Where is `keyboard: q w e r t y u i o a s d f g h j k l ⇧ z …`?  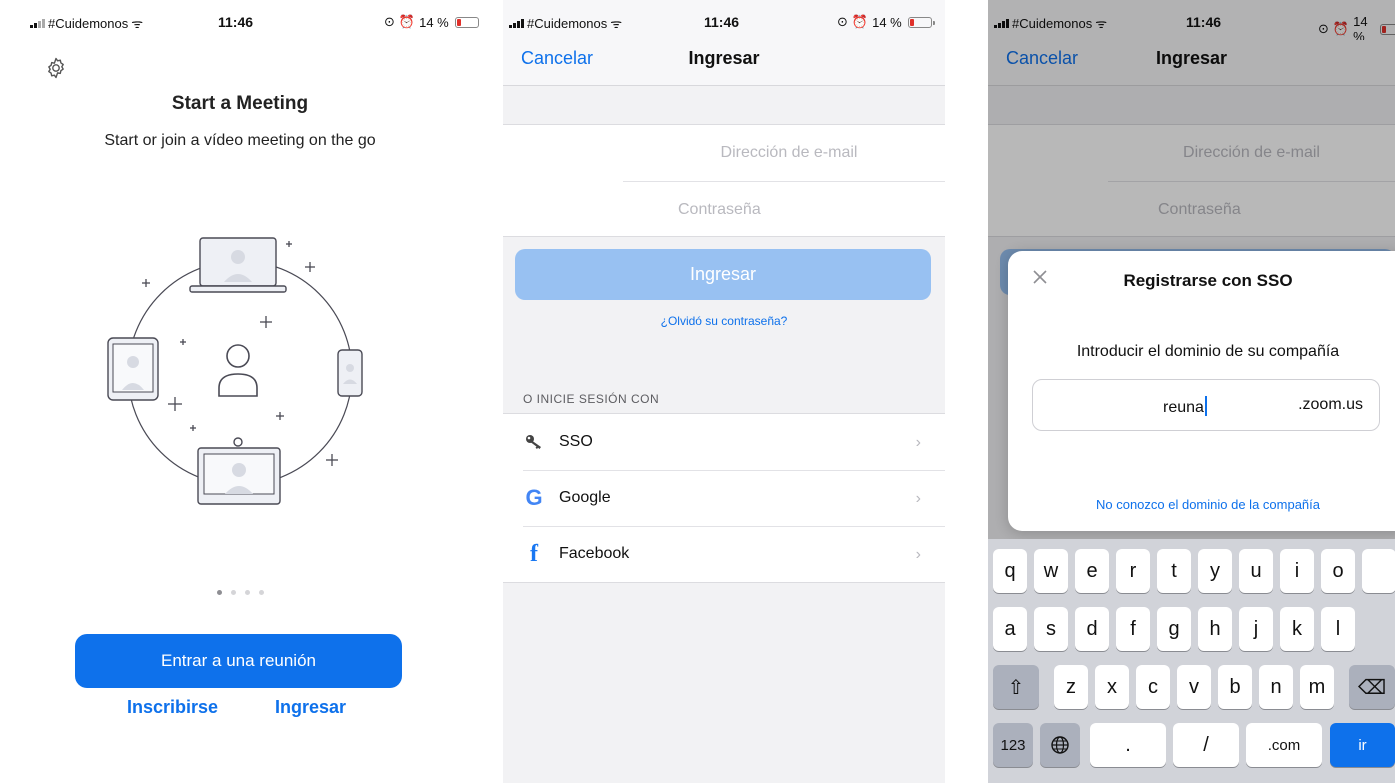
keyboard: q w e r t y u i o a s d f g h j k l ⇧ z … is located at coordinates (1191, 661).